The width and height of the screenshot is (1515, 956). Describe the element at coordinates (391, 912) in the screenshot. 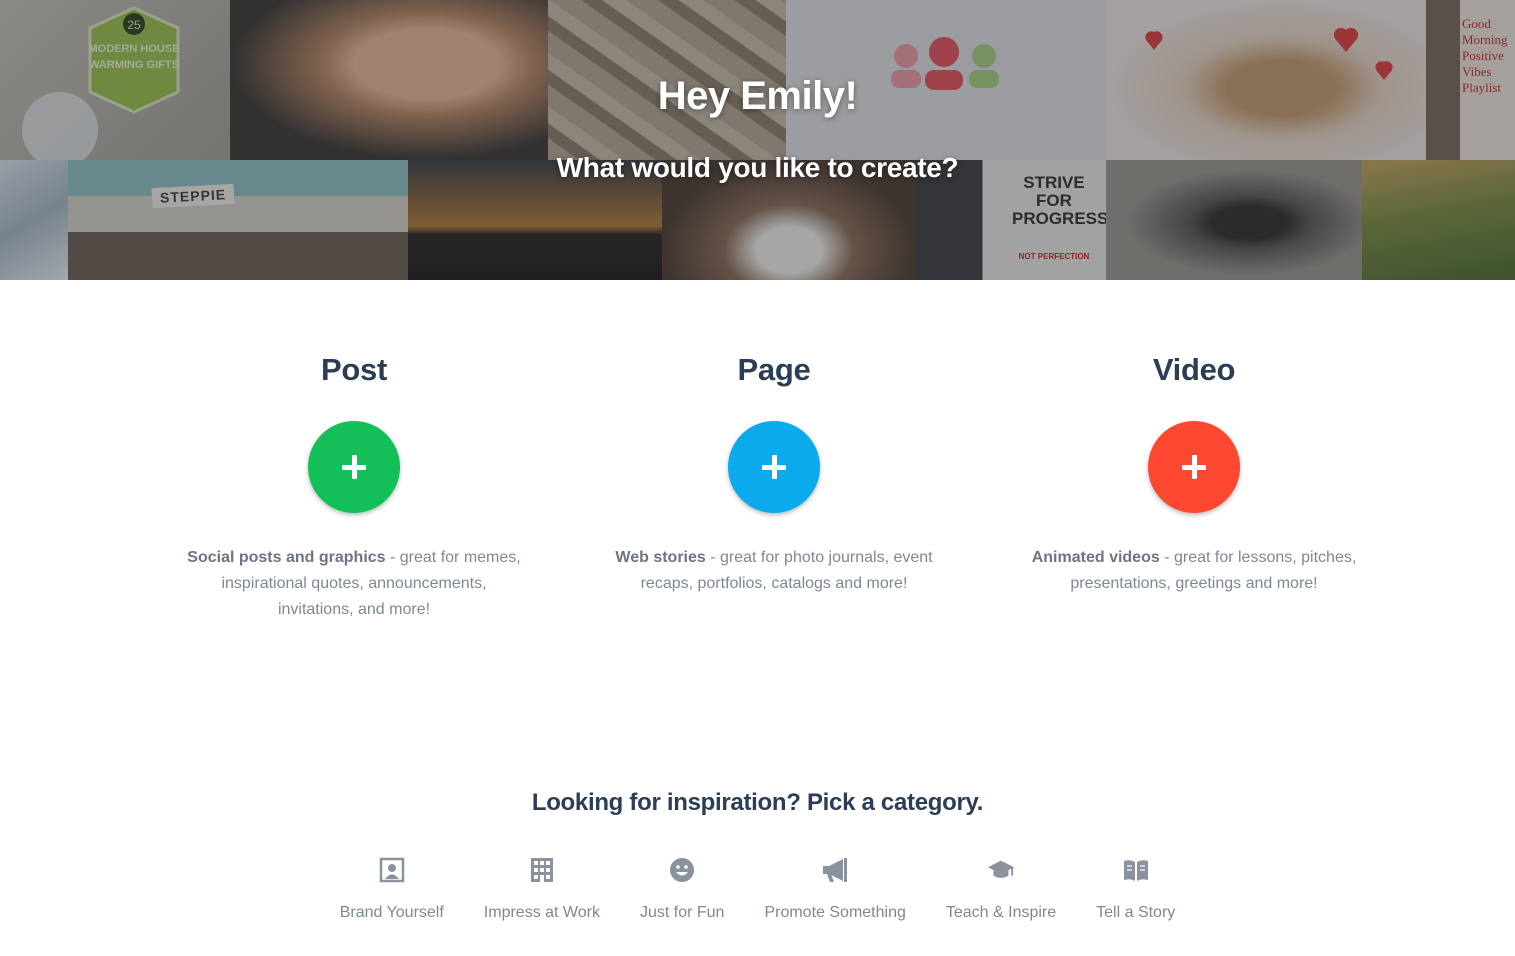

I see `category-label: Brand Yourself` at that location.